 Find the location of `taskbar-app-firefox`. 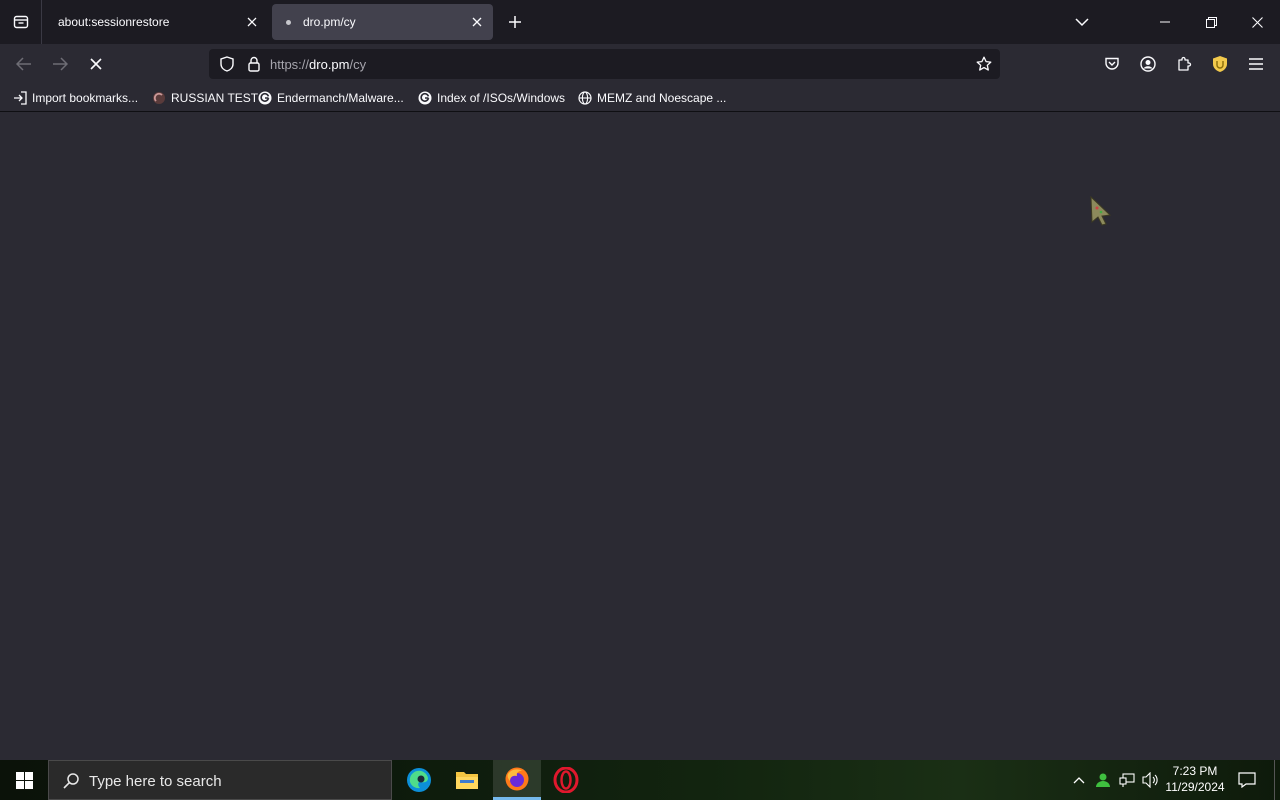

taskbar-app-firefox is located at coordinates (517, 780).